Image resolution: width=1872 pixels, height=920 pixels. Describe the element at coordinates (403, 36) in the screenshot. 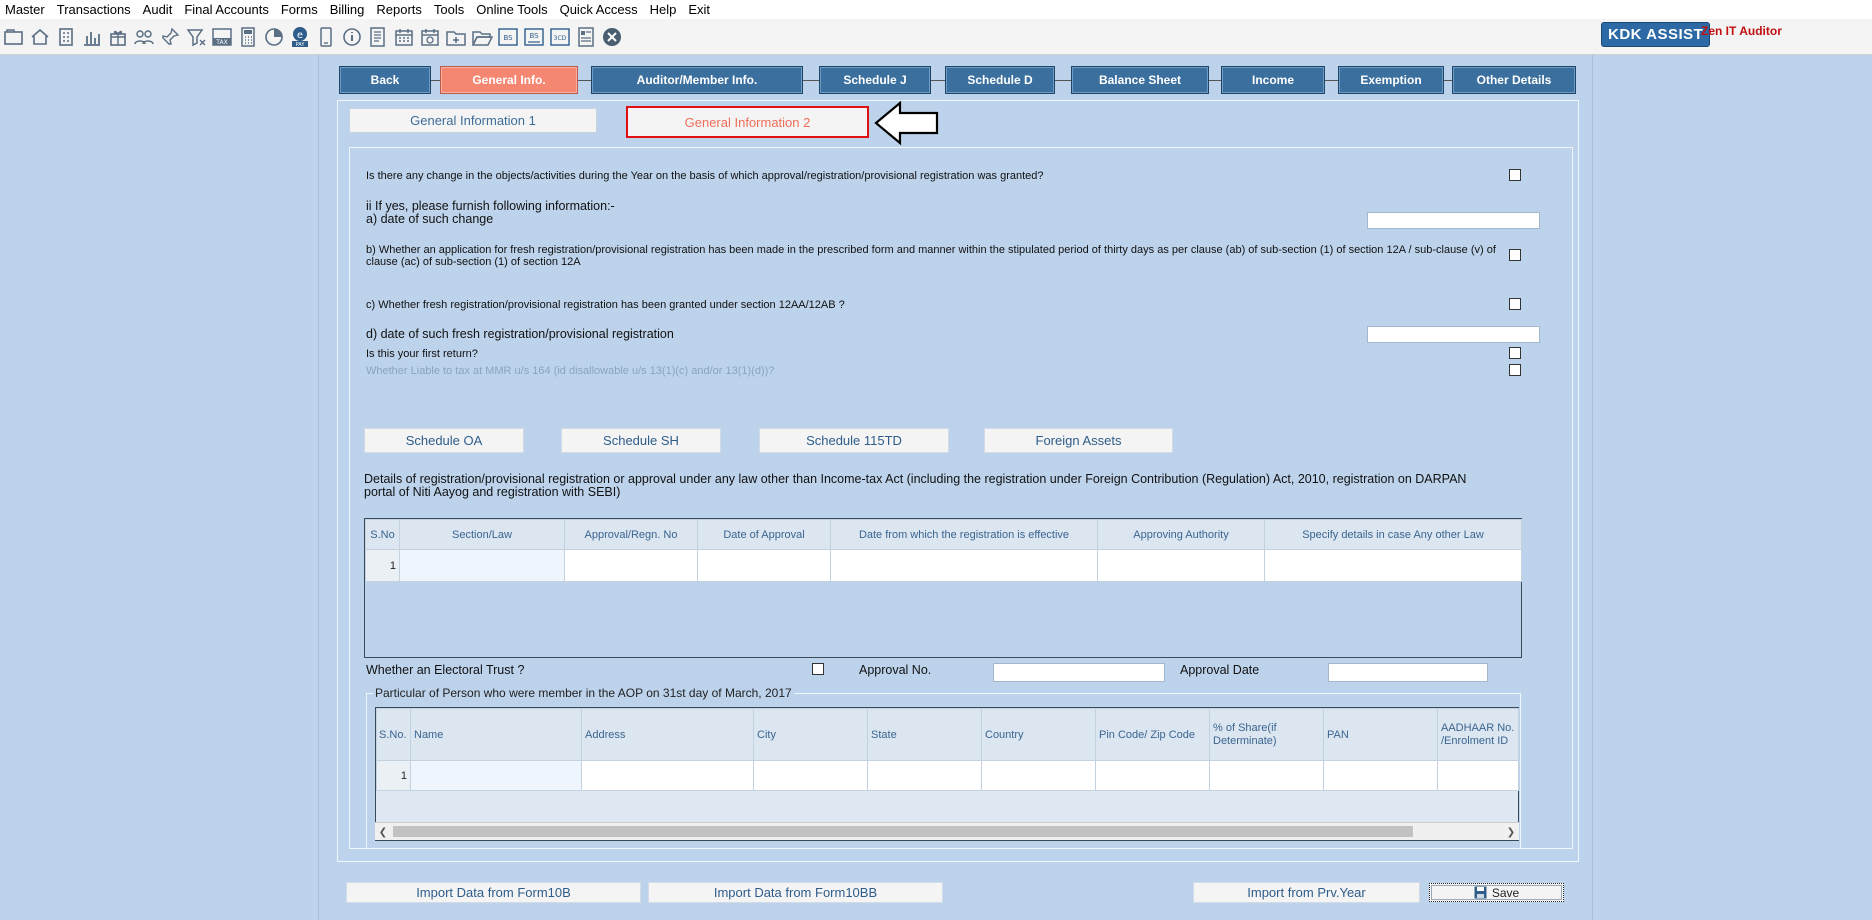

I see `calendar-icon` at that location.